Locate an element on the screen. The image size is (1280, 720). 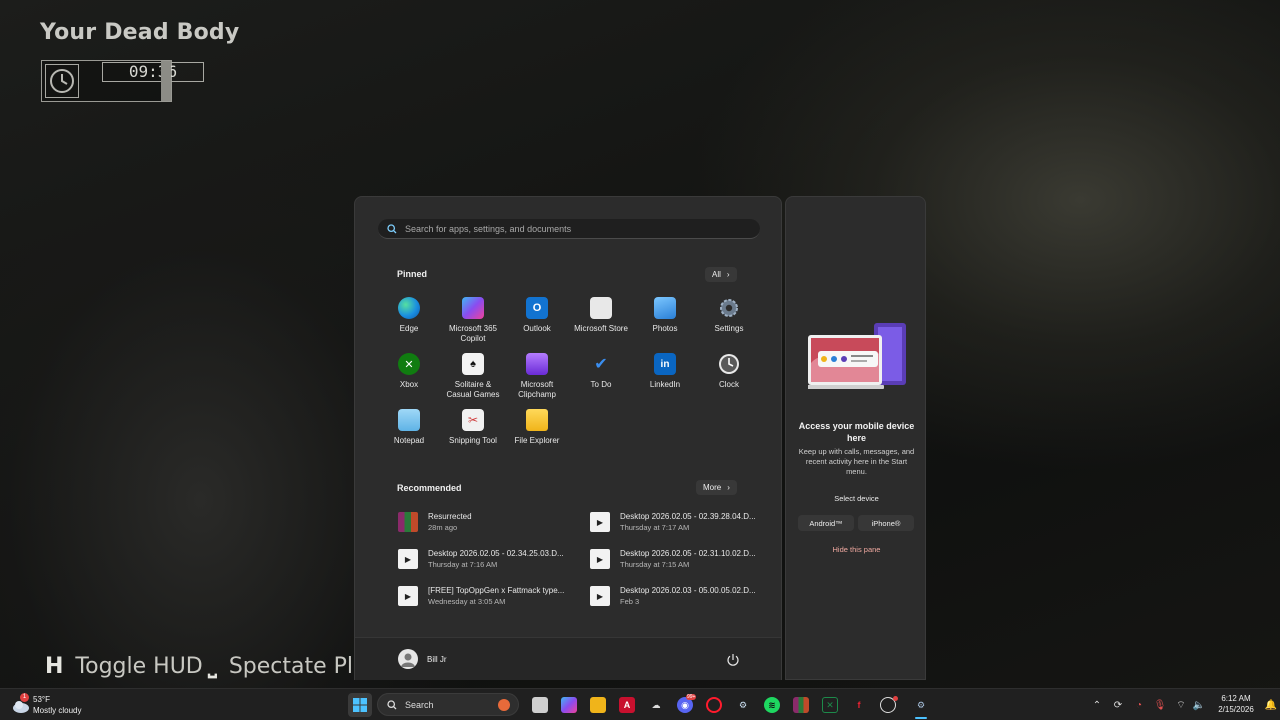
pinned-app-photos: Photos is located at coordinates (665, 315).